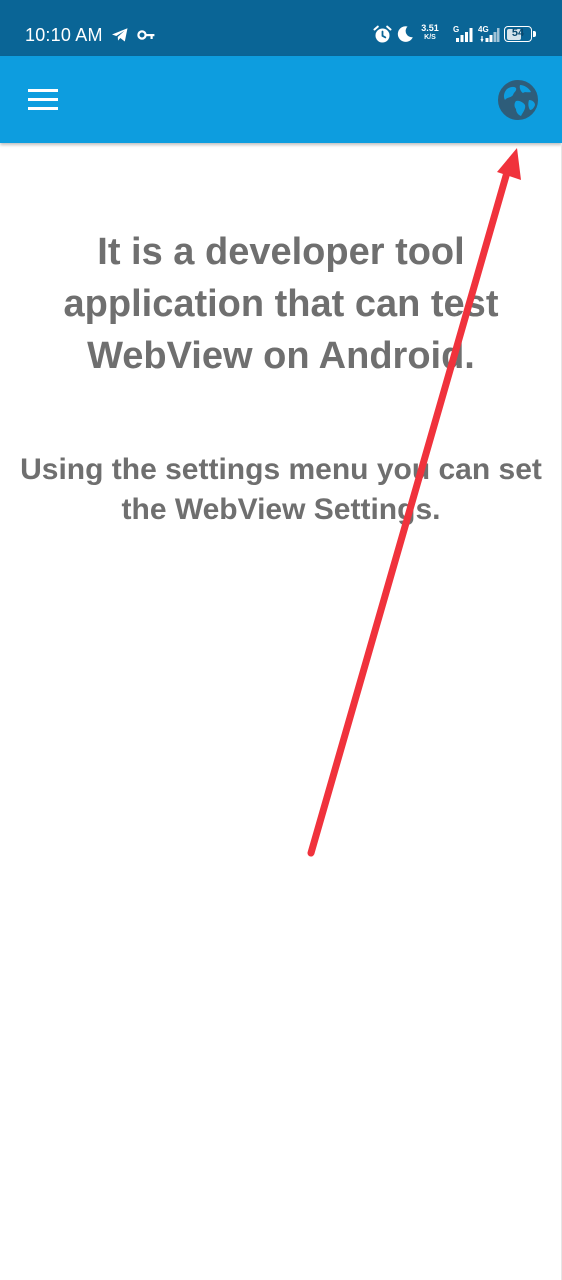 The height and width of the screenshot is (1280, 562). I want to click on moon-icon, so click(405, 34).